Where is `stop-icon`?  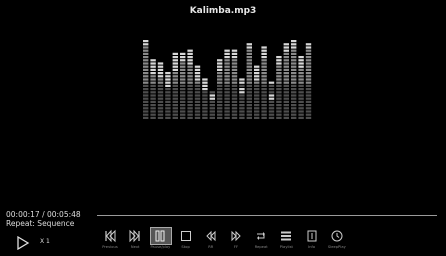 stop-icon is located at coordinates (186, 236).